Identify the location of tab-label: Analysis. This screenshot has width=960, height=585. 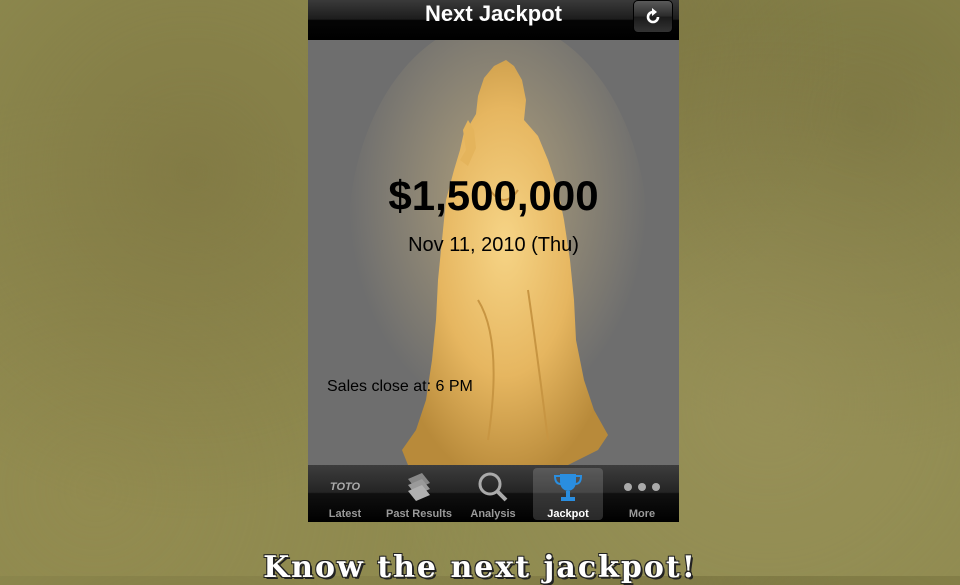
(493, 514).